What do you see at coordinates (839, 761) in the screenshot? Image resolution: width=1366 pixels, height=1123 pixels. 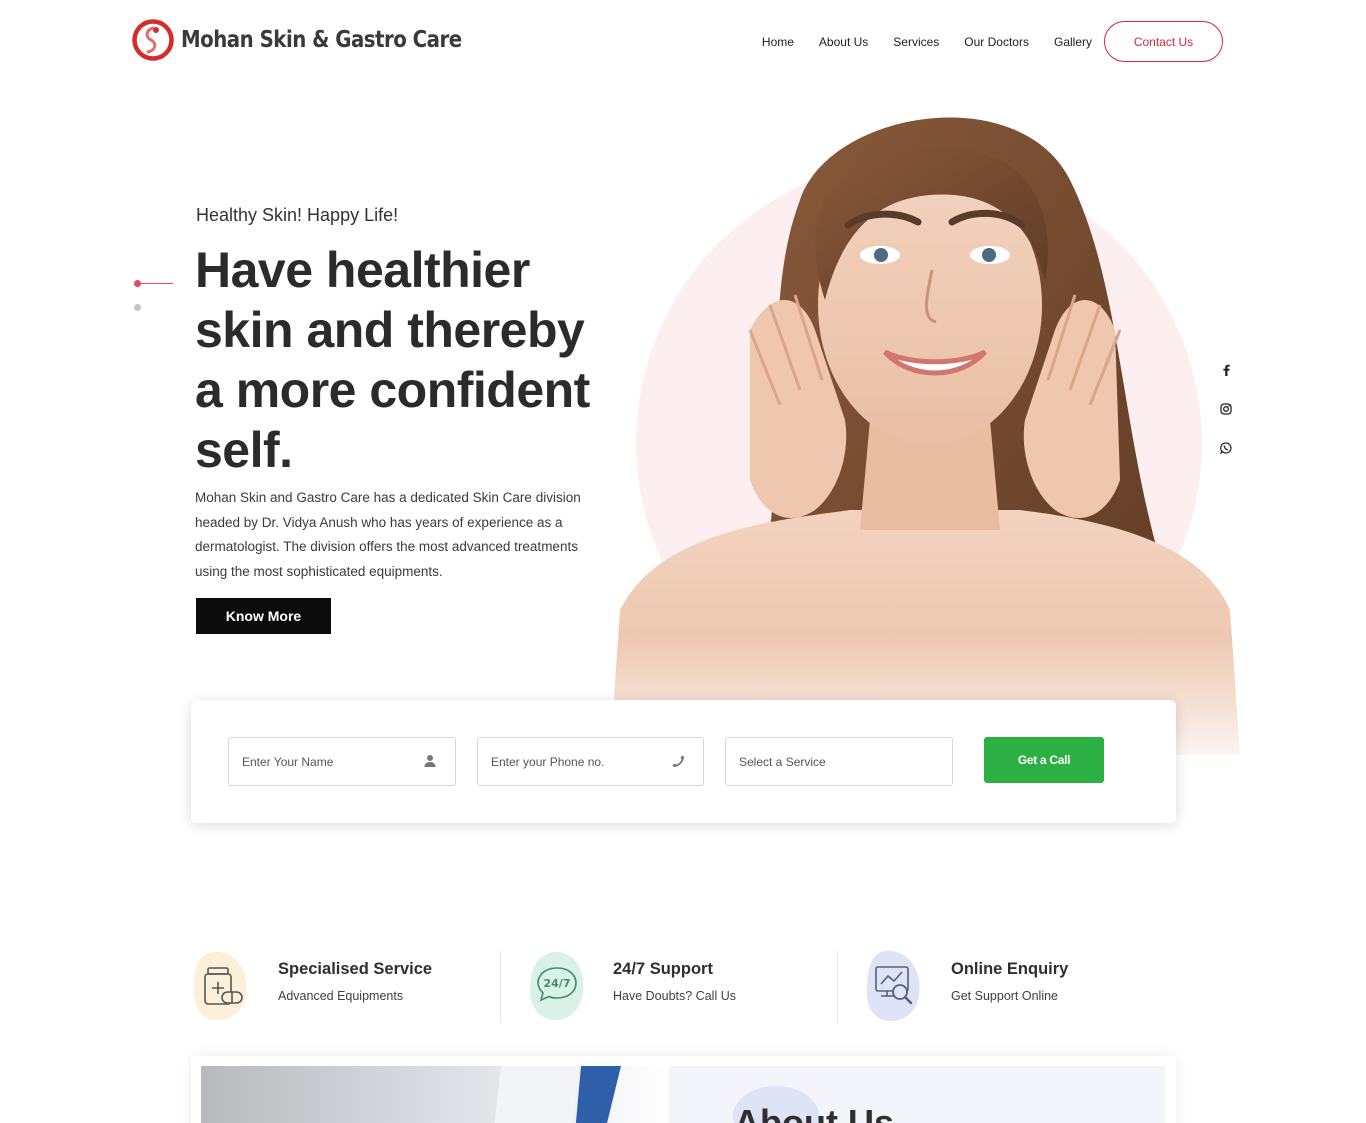 I see `service-select: Select a Service` at bounding box center [839, 761].